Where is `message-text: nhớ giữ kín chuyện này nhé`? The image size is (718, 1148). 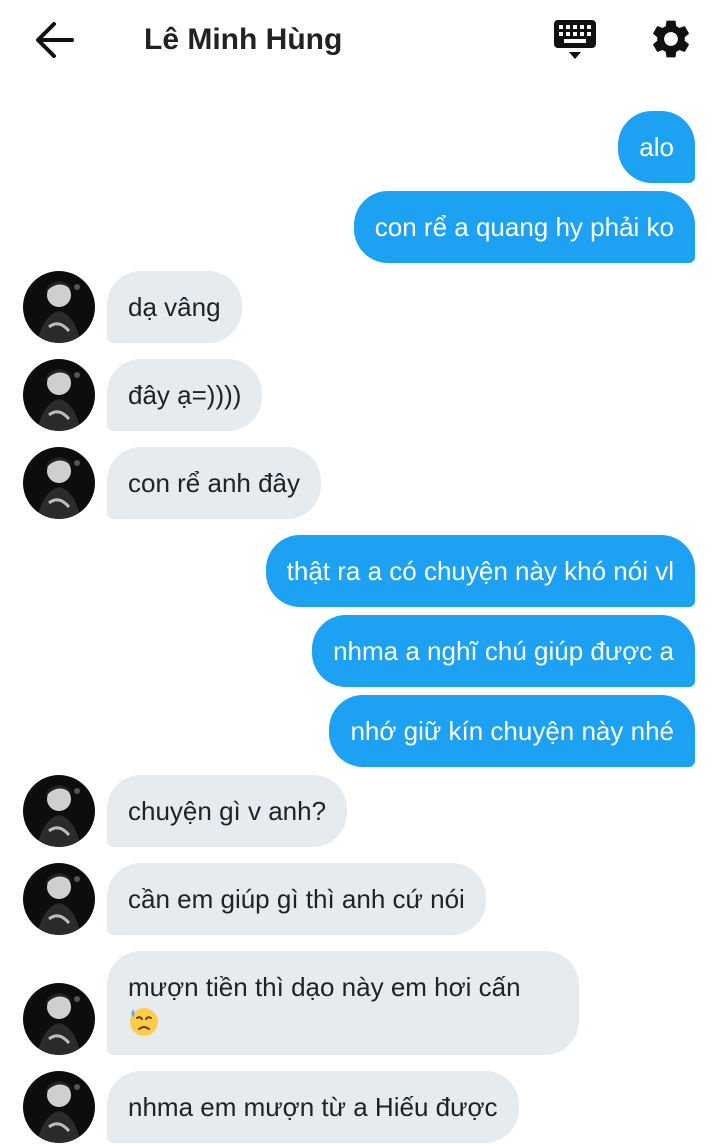 message-text: nhớ giữ kín chuyện này nhé is located at coordinates (512, 731).